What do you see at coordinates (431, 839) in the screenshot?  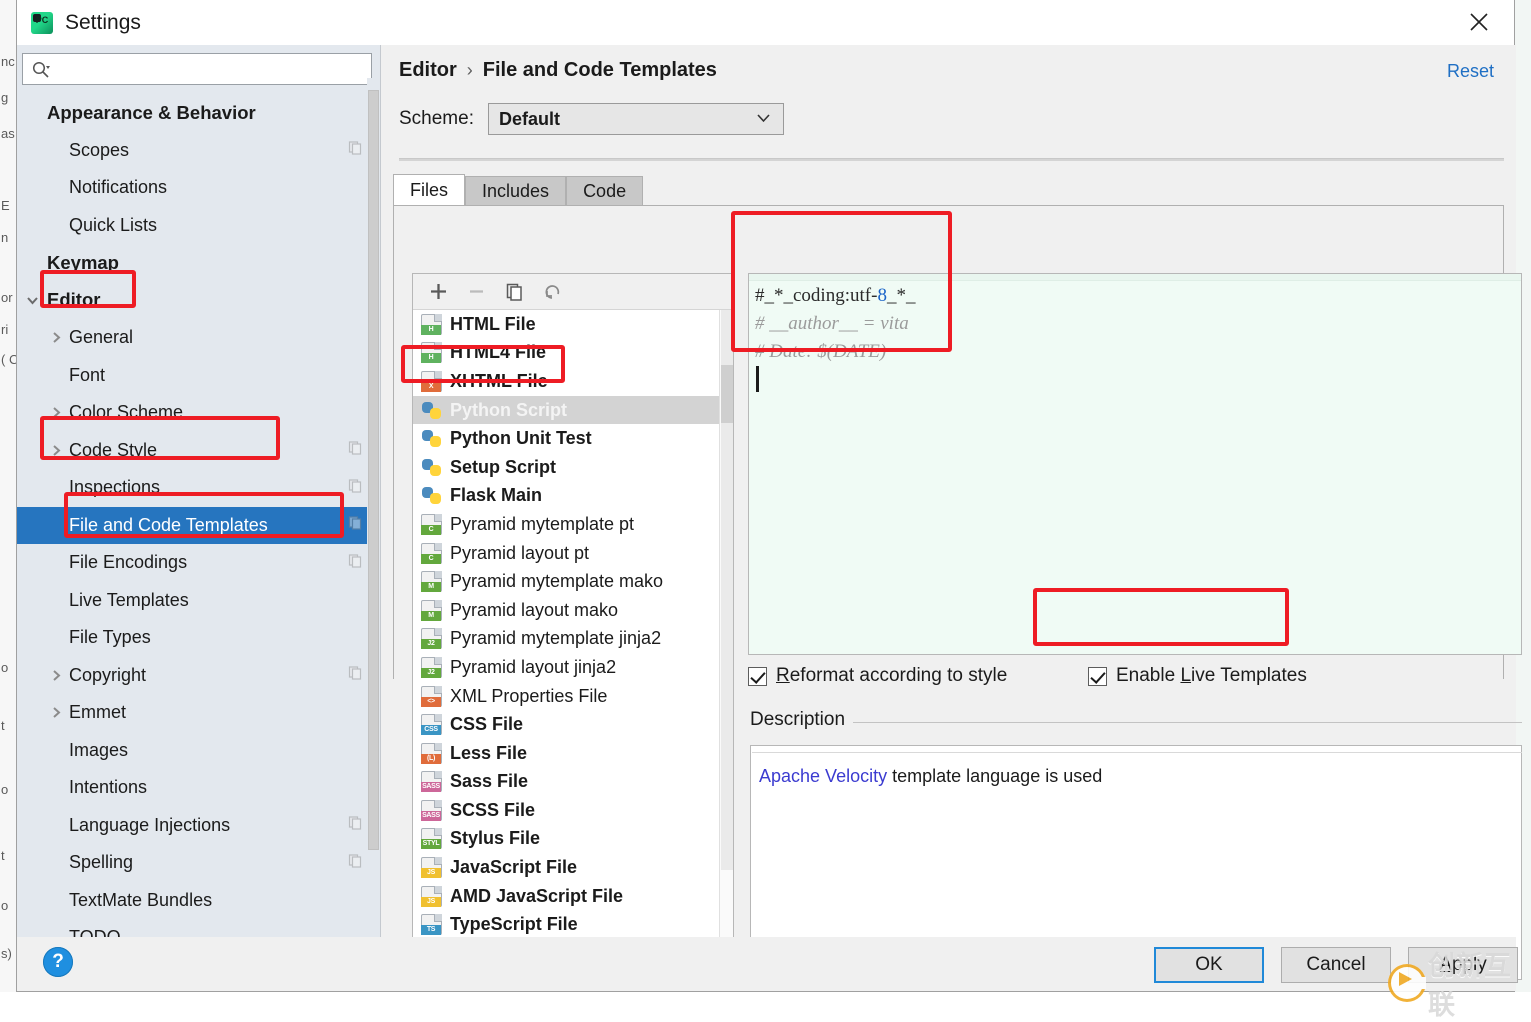 I see `stylus-file-icon: STYL` at bounding box center [431, 839].